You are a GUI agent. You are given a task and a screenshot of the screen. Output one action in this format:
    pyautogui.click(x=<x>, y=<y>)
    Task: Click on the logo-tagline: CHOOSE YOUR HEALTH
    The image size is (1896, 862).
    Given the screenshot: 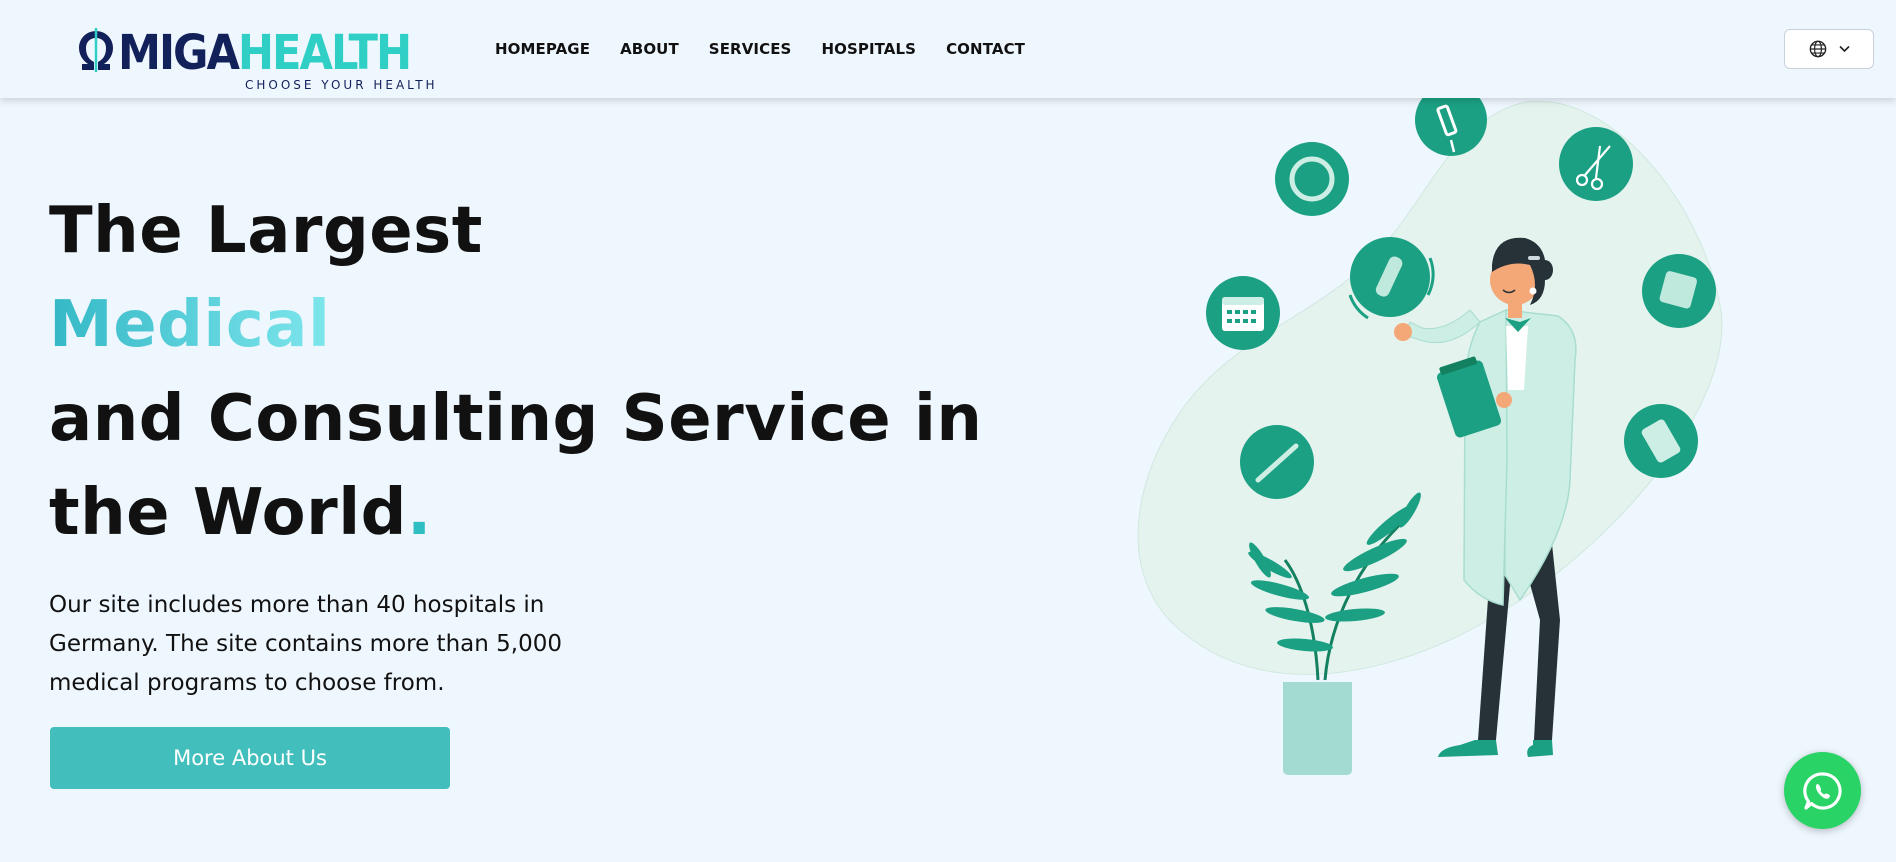 What is the action you would take?
    pyautogui.click(x=341, y=85)
    